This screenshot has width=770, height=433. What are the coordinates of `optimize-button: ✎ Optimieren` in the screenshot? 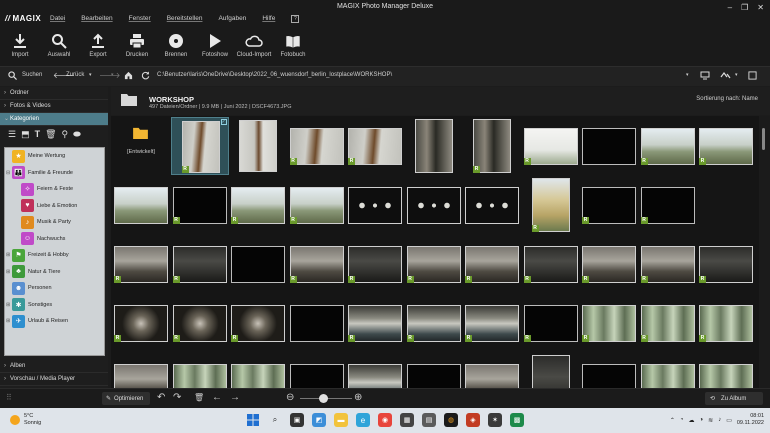 It's located at (126, 398).